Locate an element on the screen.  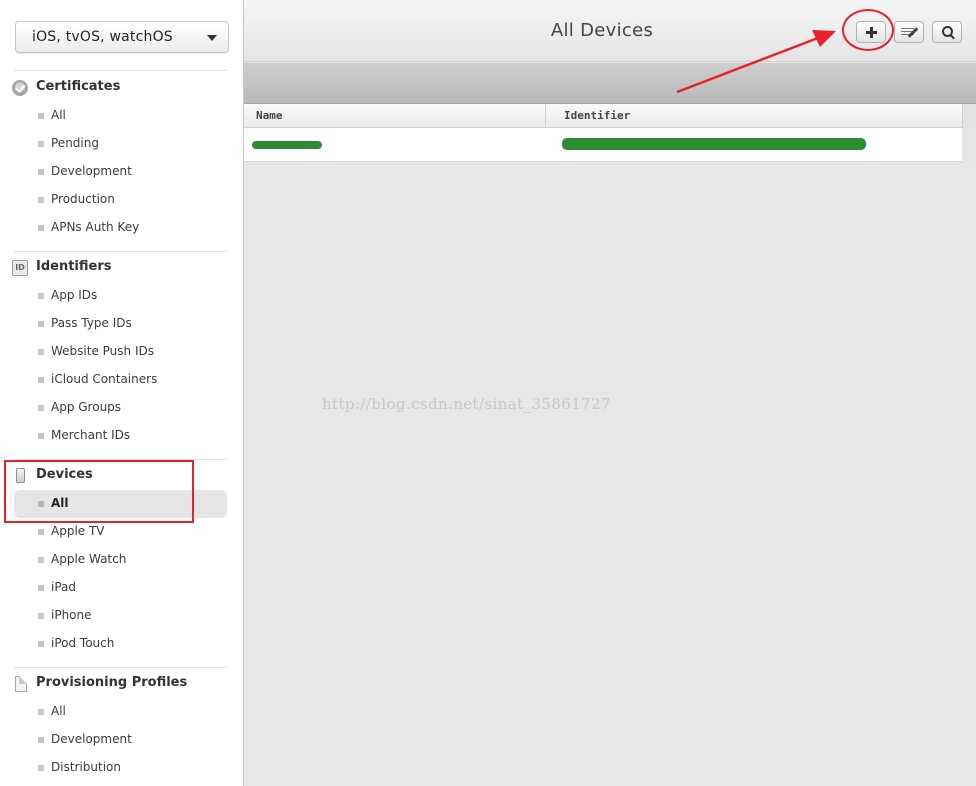
redacted-device-name is located at coordinates (287, 145).